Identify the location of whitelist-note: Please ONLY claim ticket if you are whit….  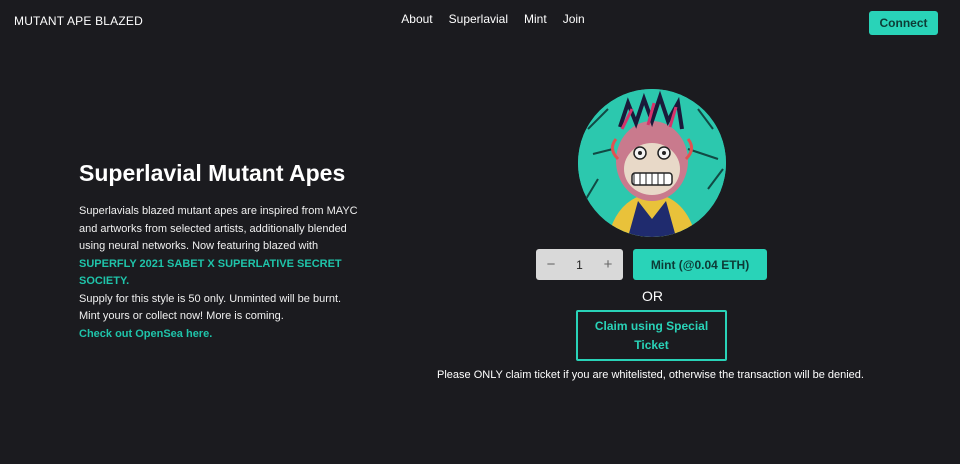
(650, 375).